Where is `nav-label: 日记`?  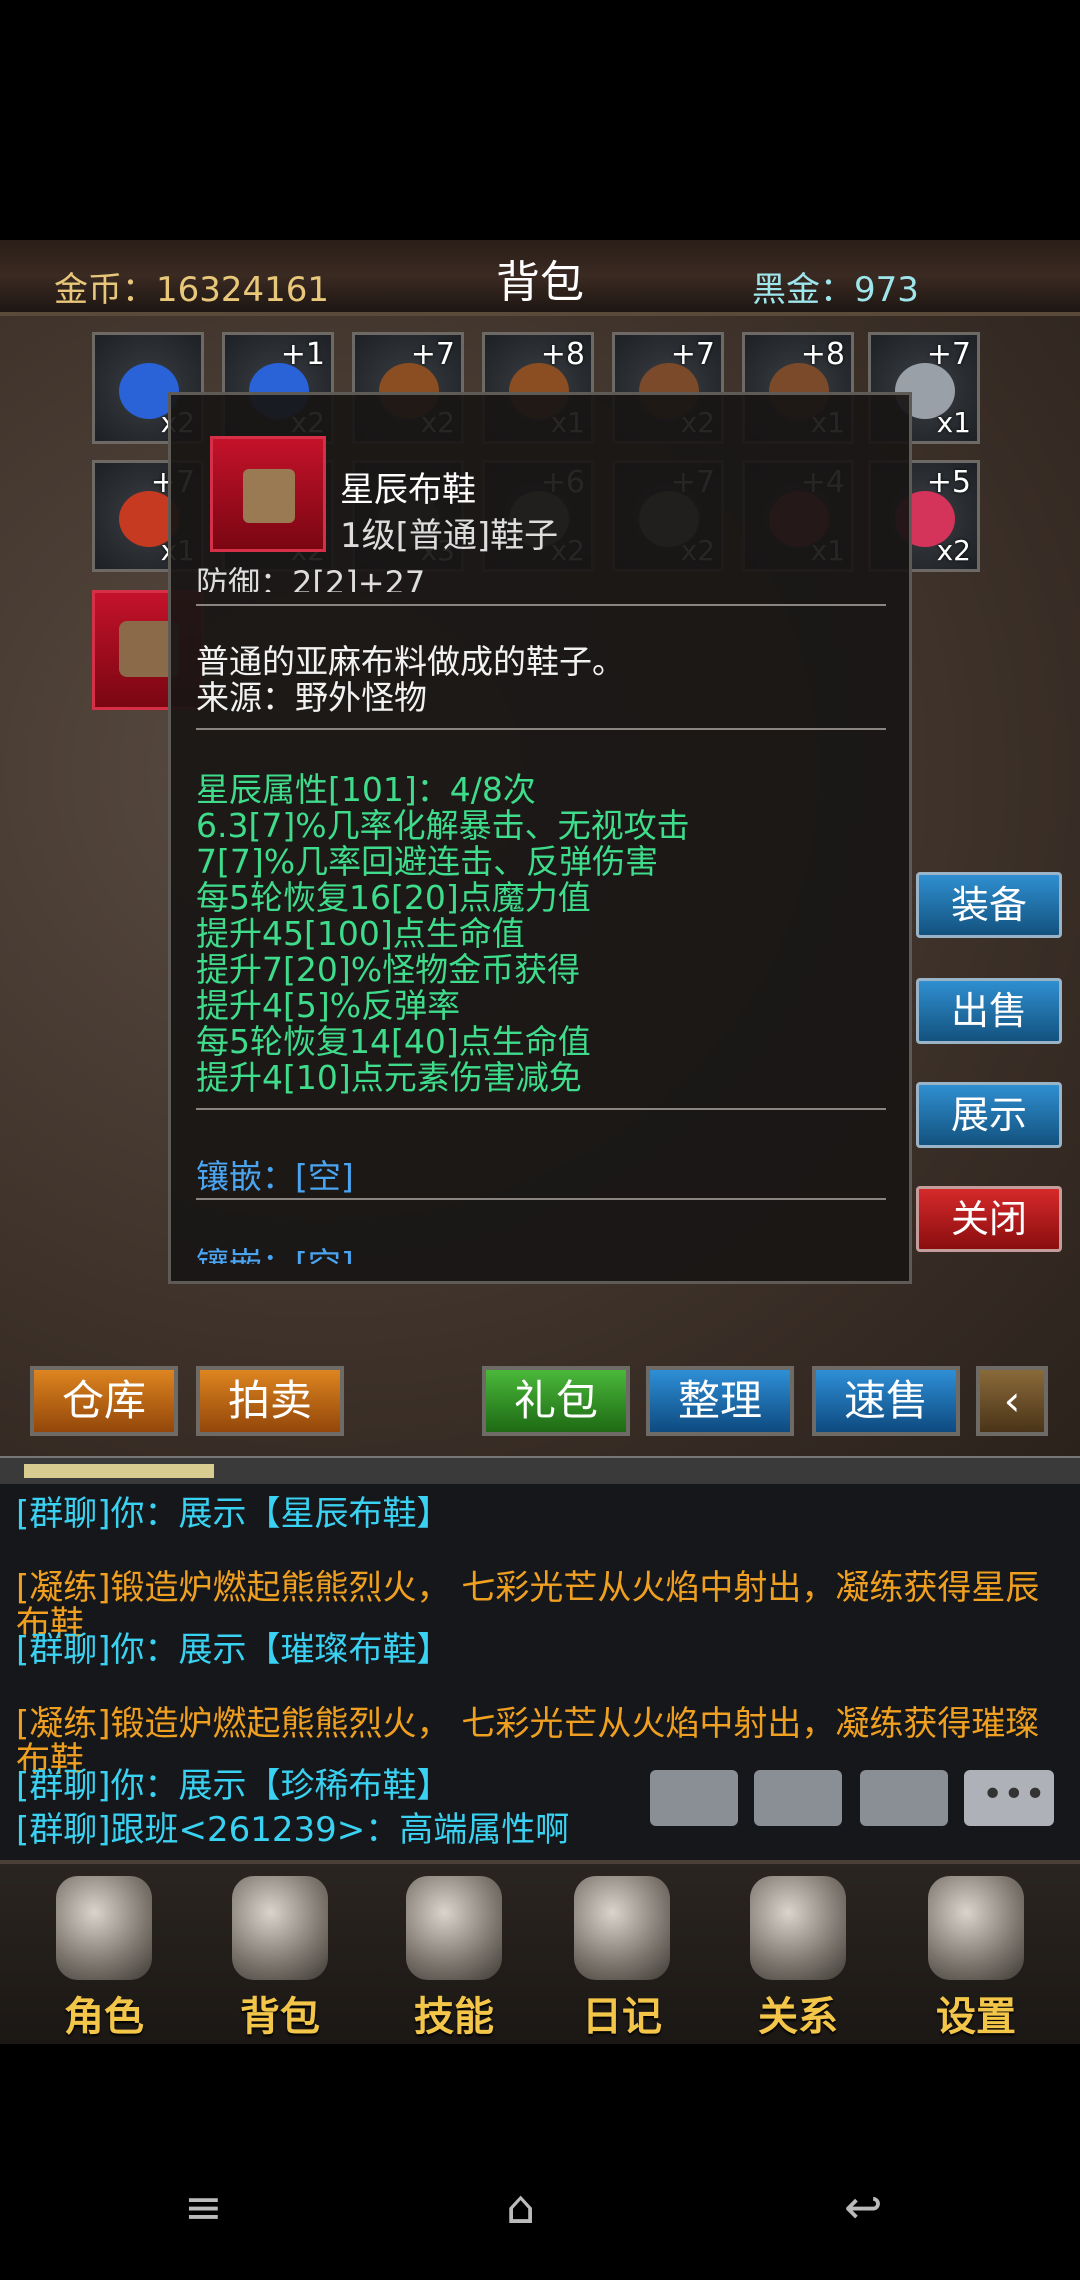 nav-label: 日记 is located at coordinates (622, 2017).